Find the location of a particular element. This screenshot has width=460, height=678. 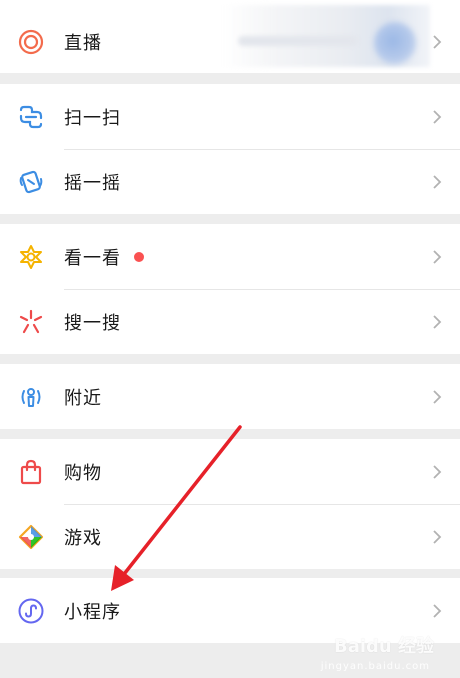

menu-label-top-stories: 看一看 is located at coordinates (92, 258).